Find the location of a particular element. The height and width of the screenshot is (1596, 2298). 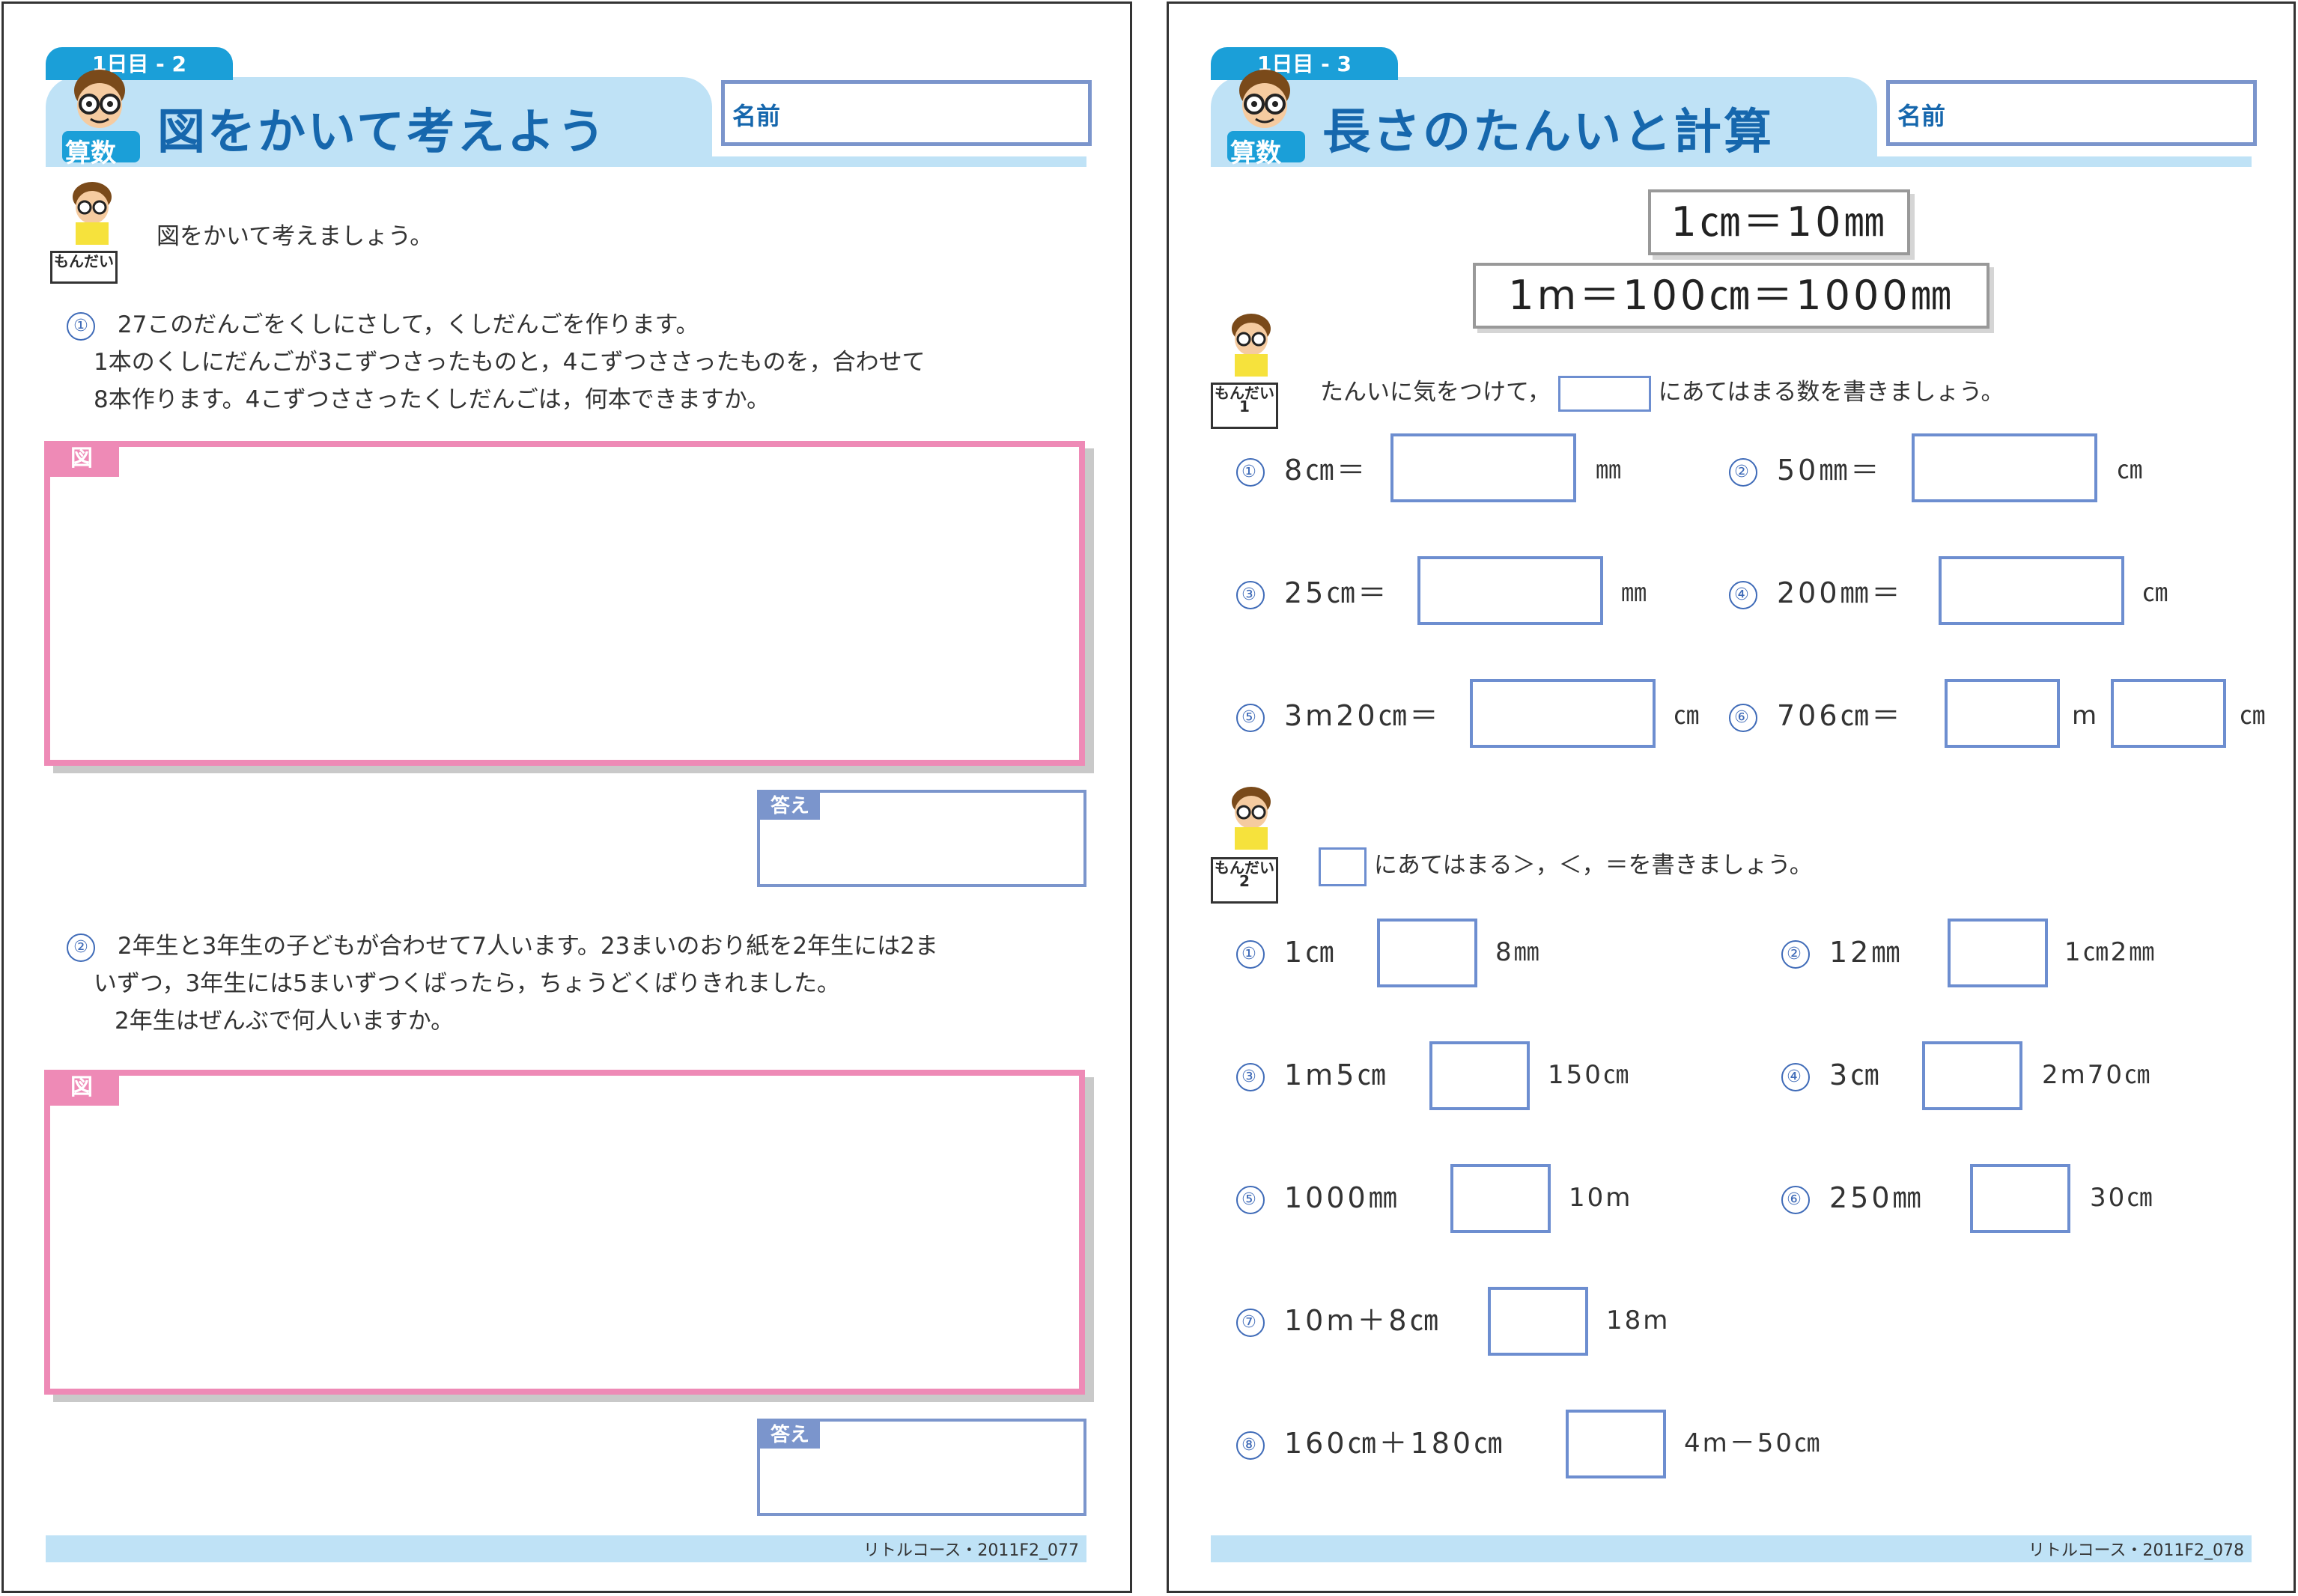

problem-2-label: もんだい 2 is located at coordinates (1244, 881).